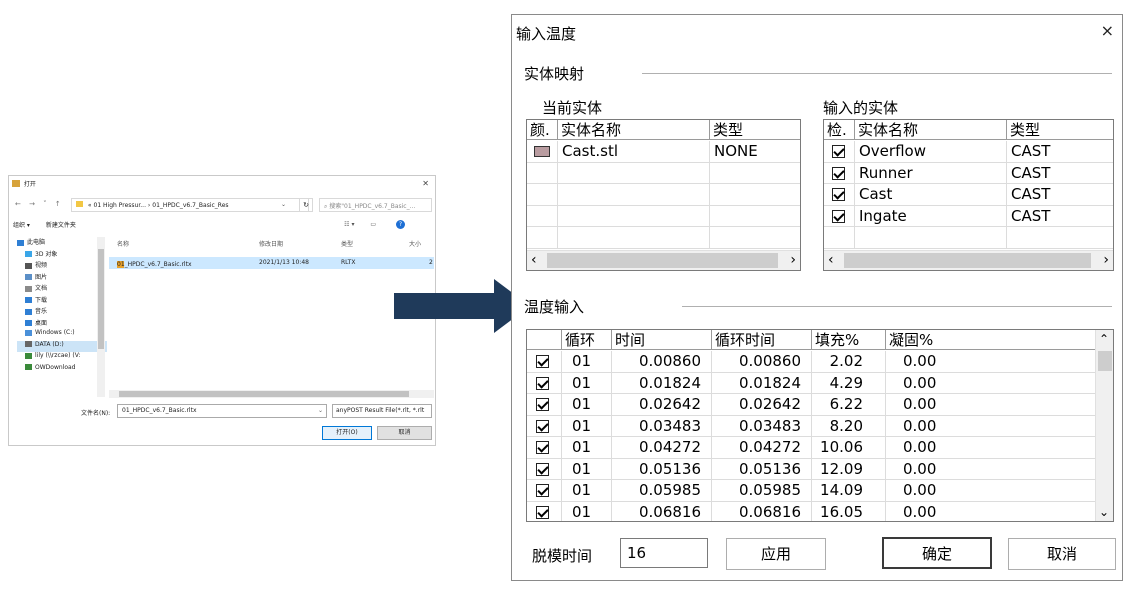  Describe the element at coordinates (937, 553) in the screenshot. I see `ok-button: 确定` at that location.